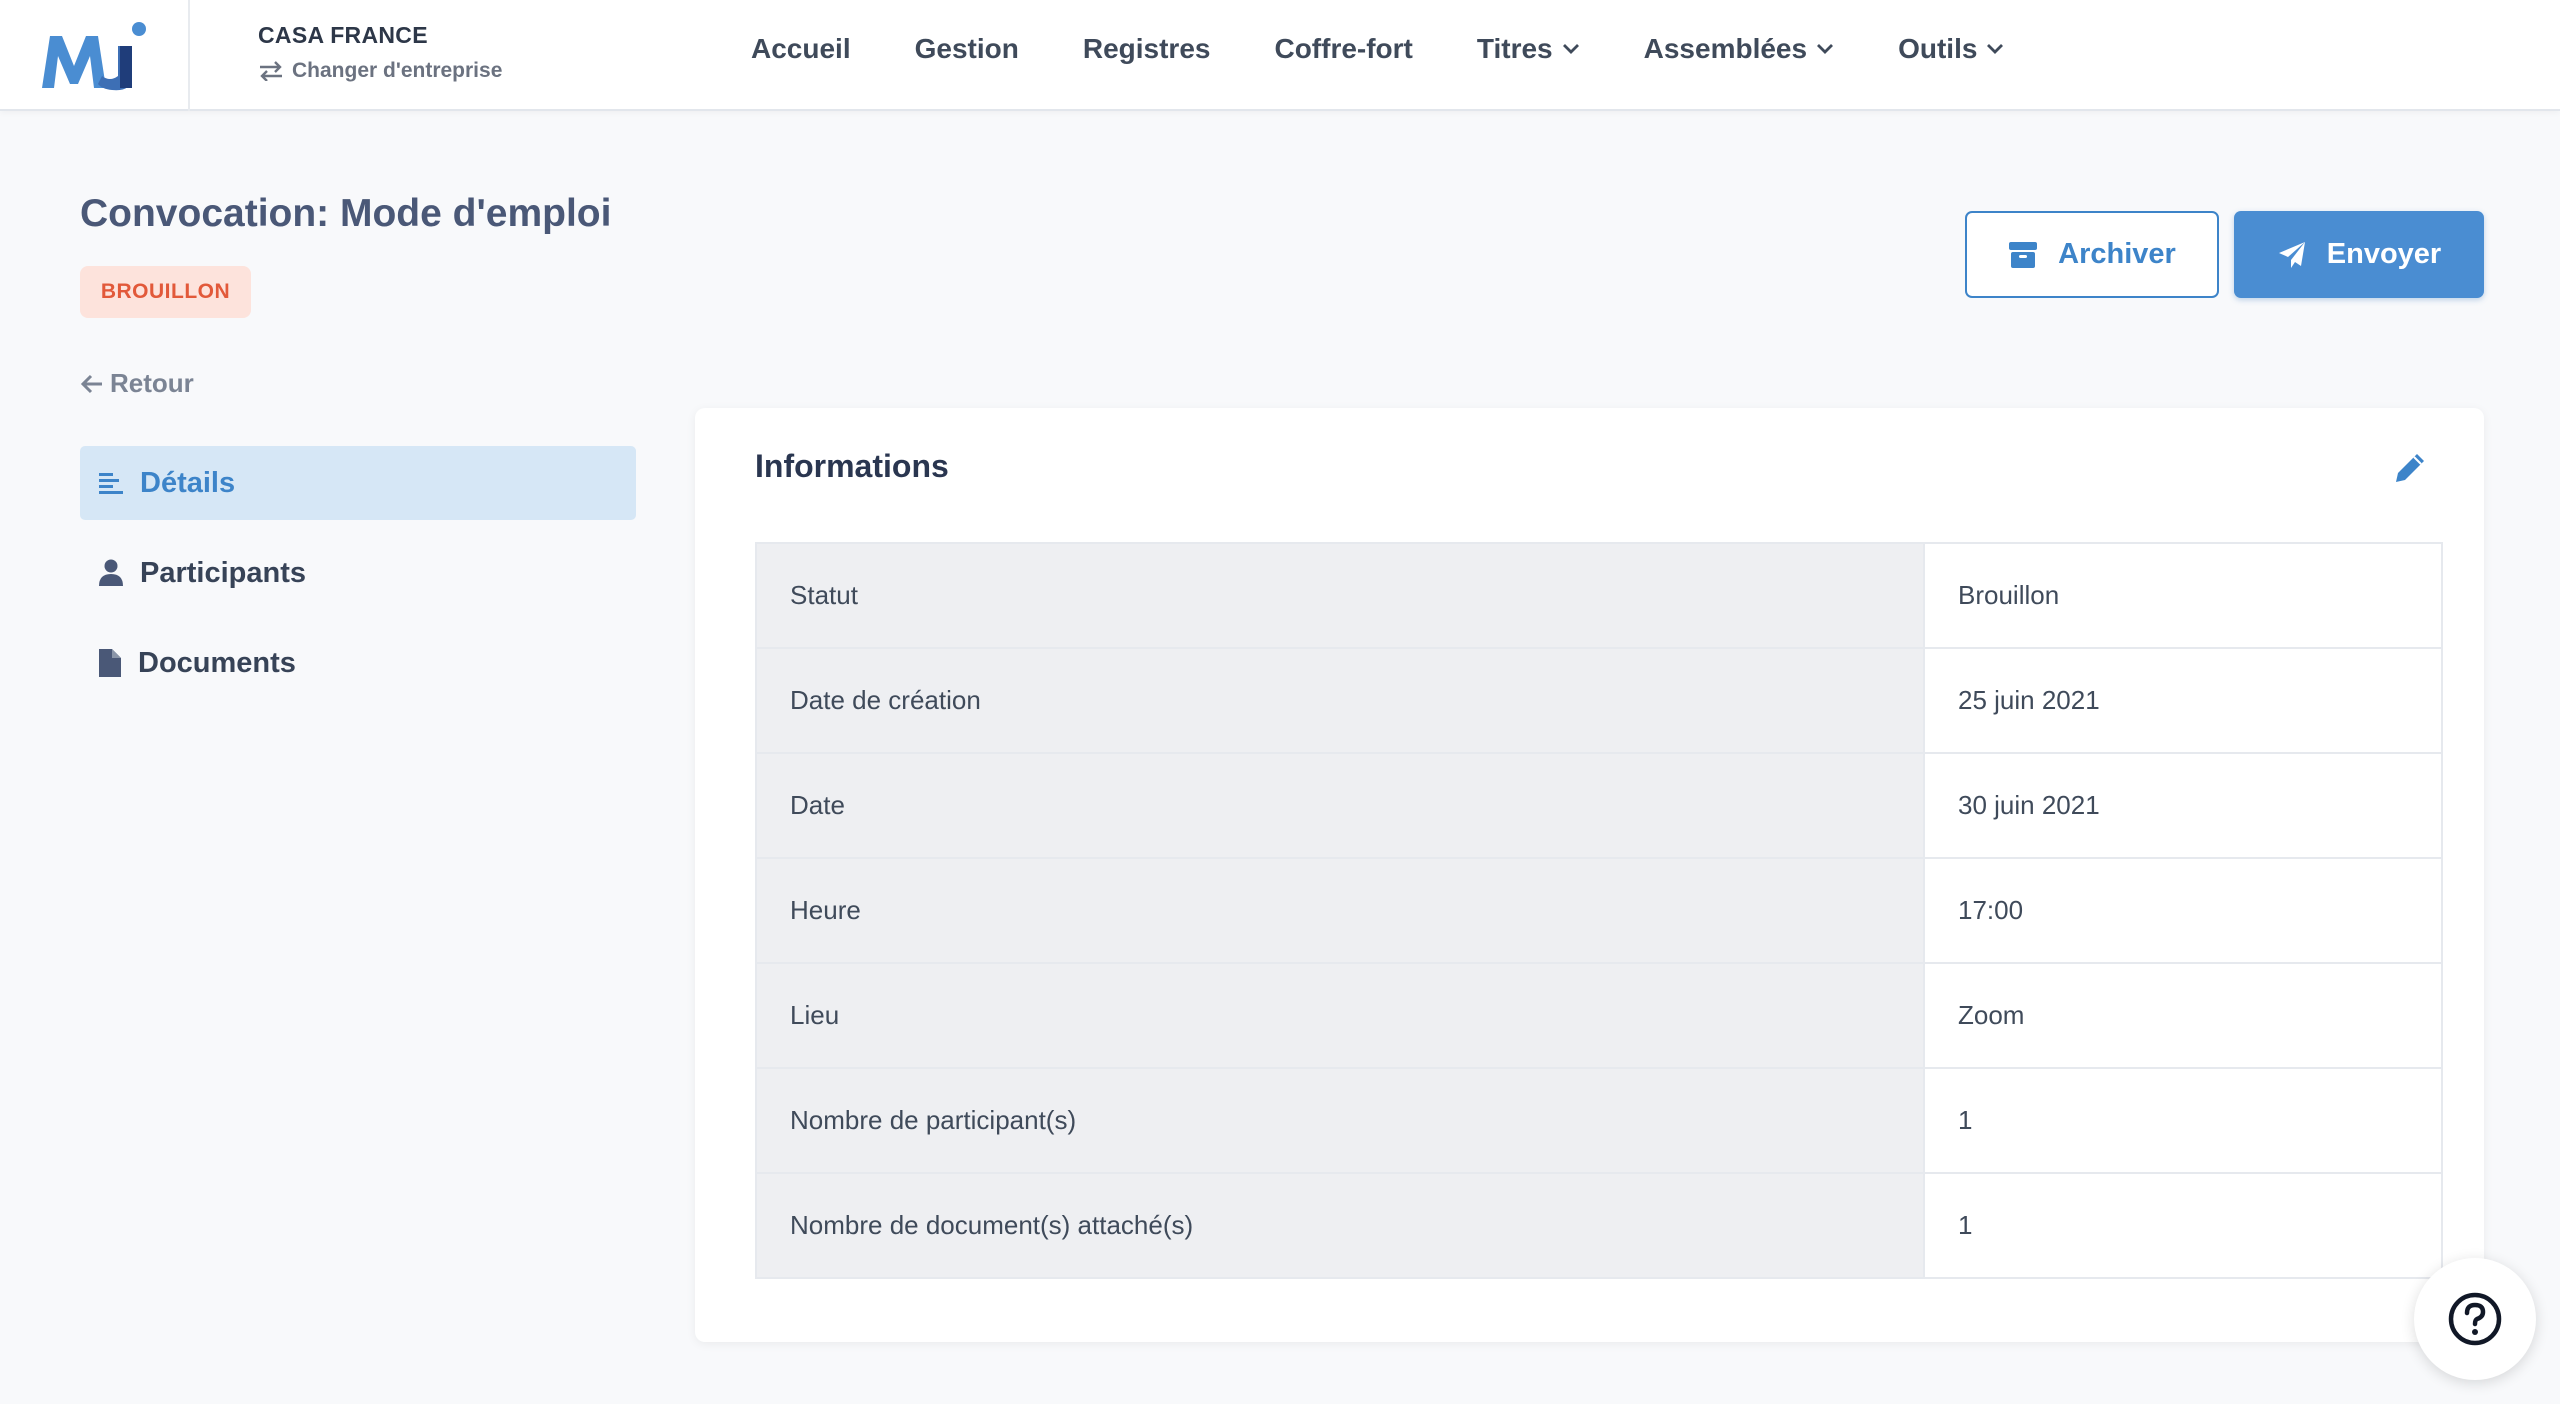 The width and height of the screenshot is (2560, 1404). I want to click on nav-assemblies-dropdown: Assemblées, so click(1739, 49).